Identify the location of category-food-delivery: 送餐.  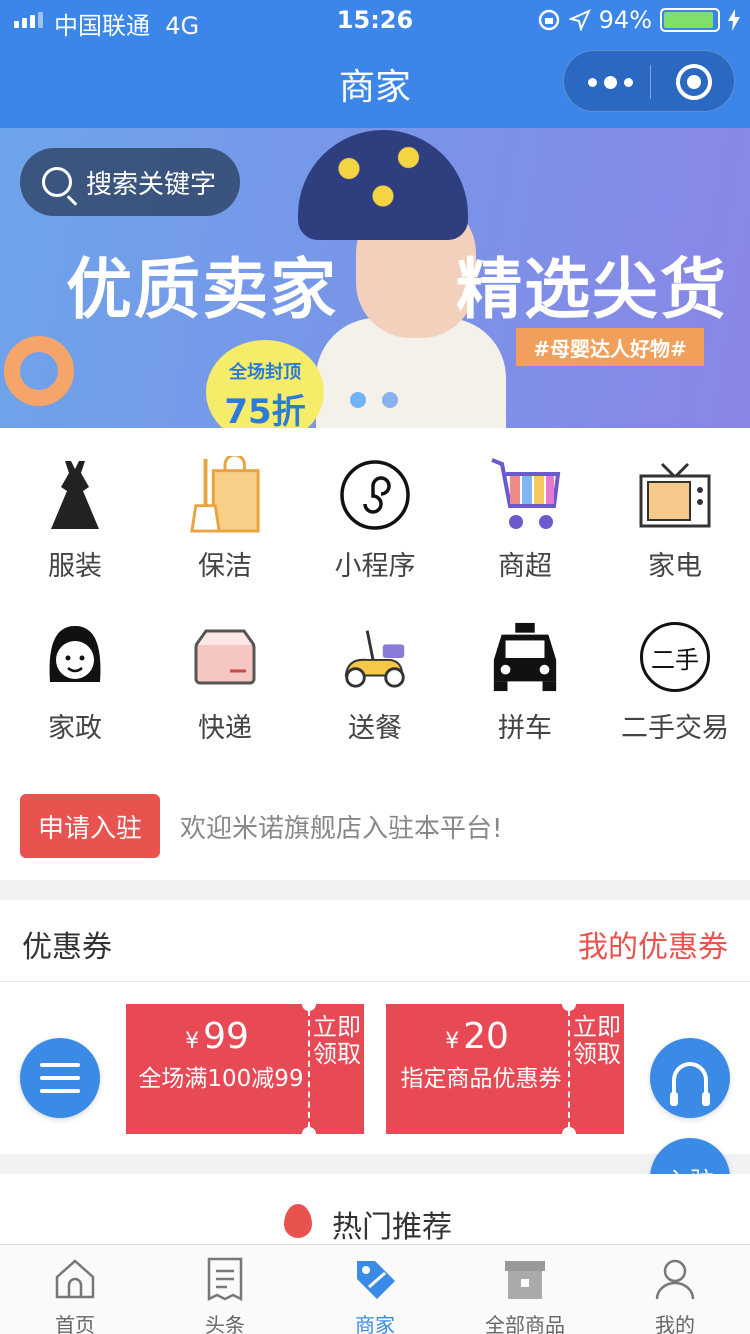
(375, 688).